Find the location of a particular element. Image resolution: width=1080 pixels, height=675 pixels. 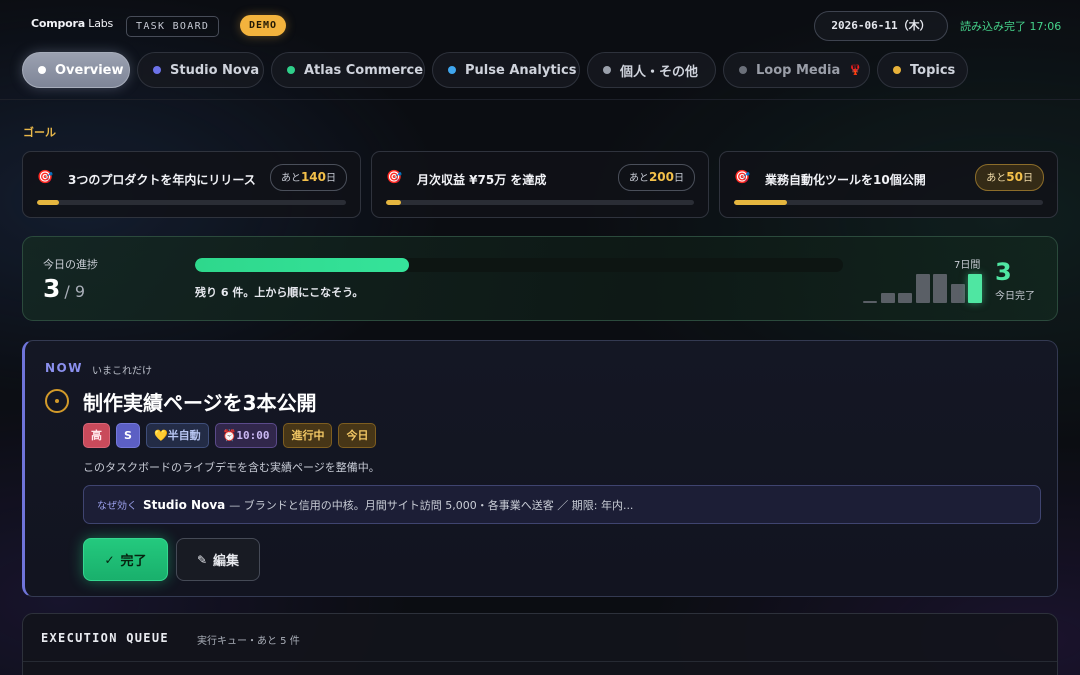

complete-button: ✓ 完了 is located at coordinates (125, 559).